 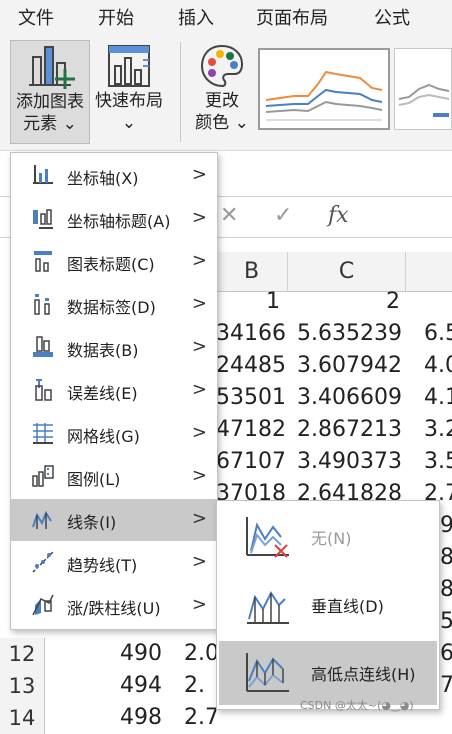 I want to click on menu-bar: 文件 开始 插入 页面布局 公式, so click(x=226, y=17).